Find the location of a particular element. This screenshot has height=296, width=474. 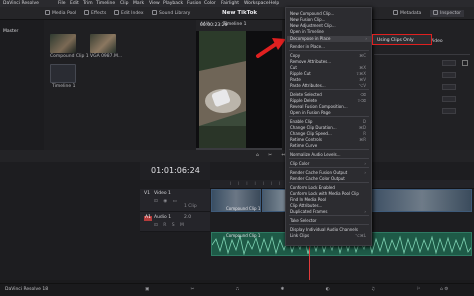

menu-paste: Paste ⌘V is located at coordinates (330, 79).